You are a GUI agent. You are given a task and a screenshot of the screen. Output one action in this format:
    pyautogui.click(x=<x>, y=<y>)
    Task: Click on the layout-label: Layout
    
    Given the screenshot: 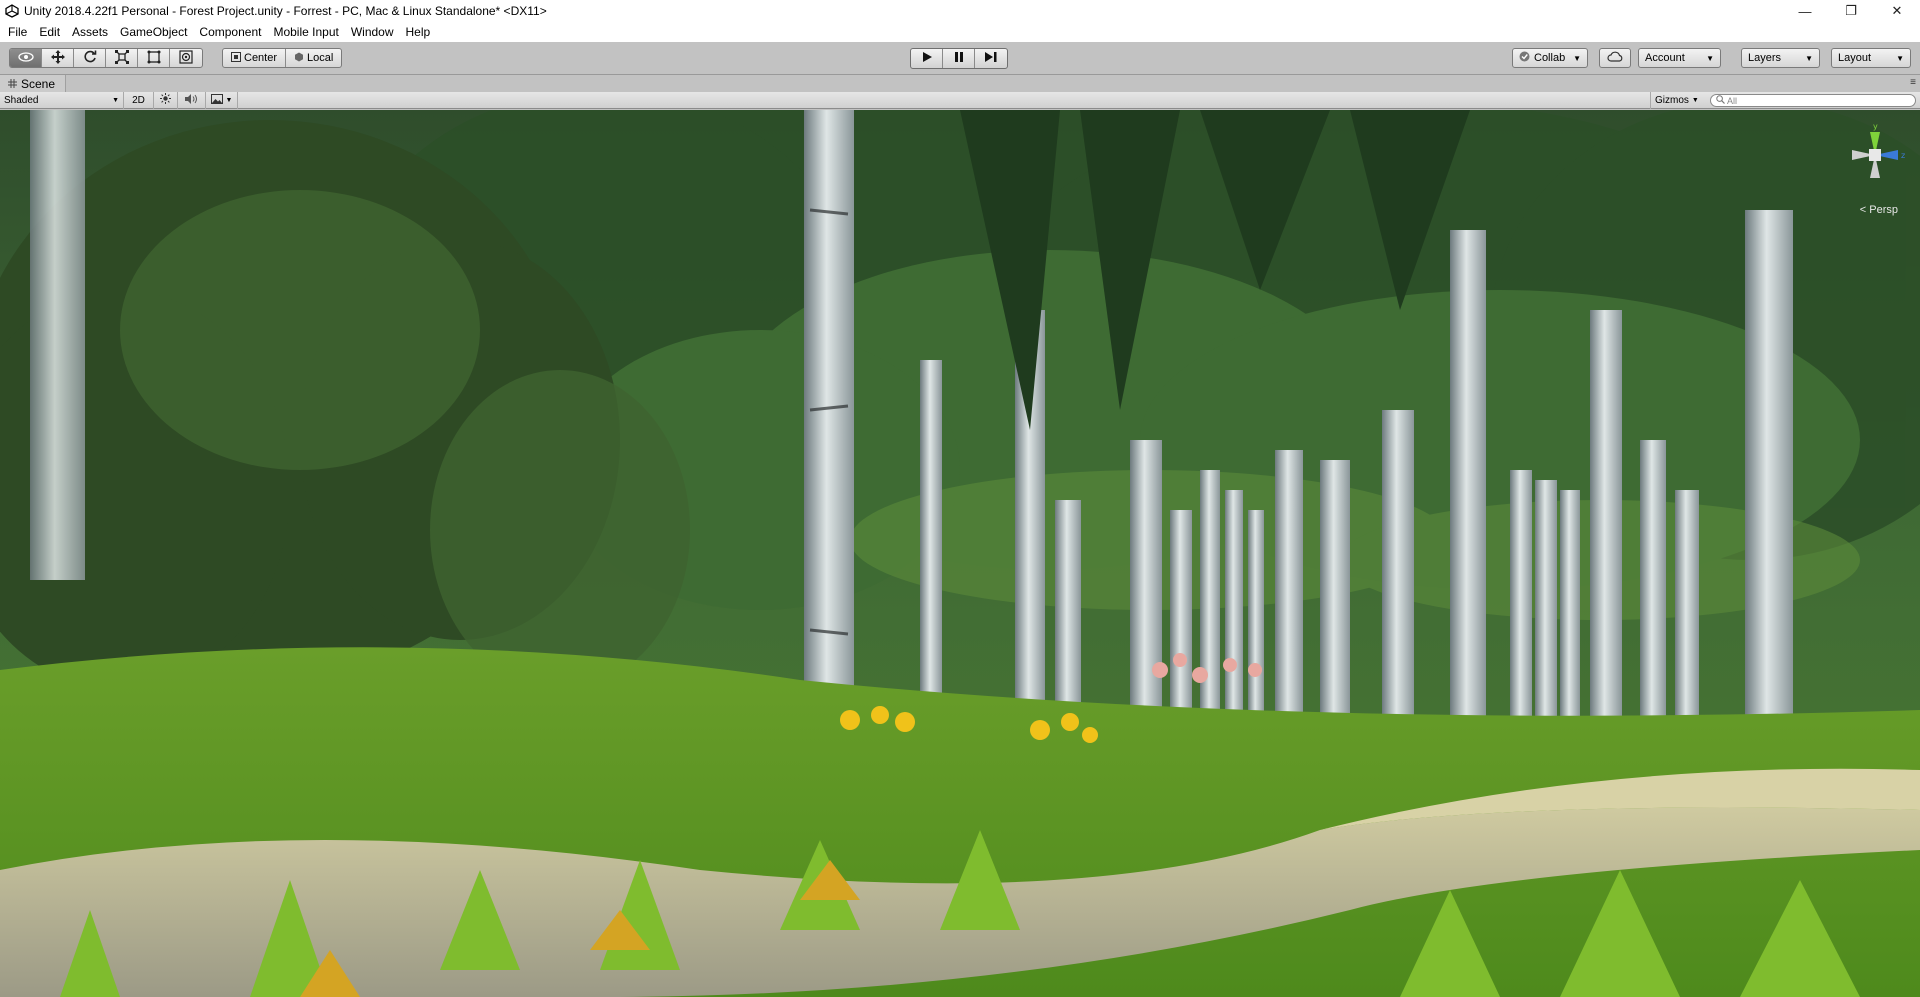 What is the action you would take?
    pyautogui.click(x=1855, y=58)
    